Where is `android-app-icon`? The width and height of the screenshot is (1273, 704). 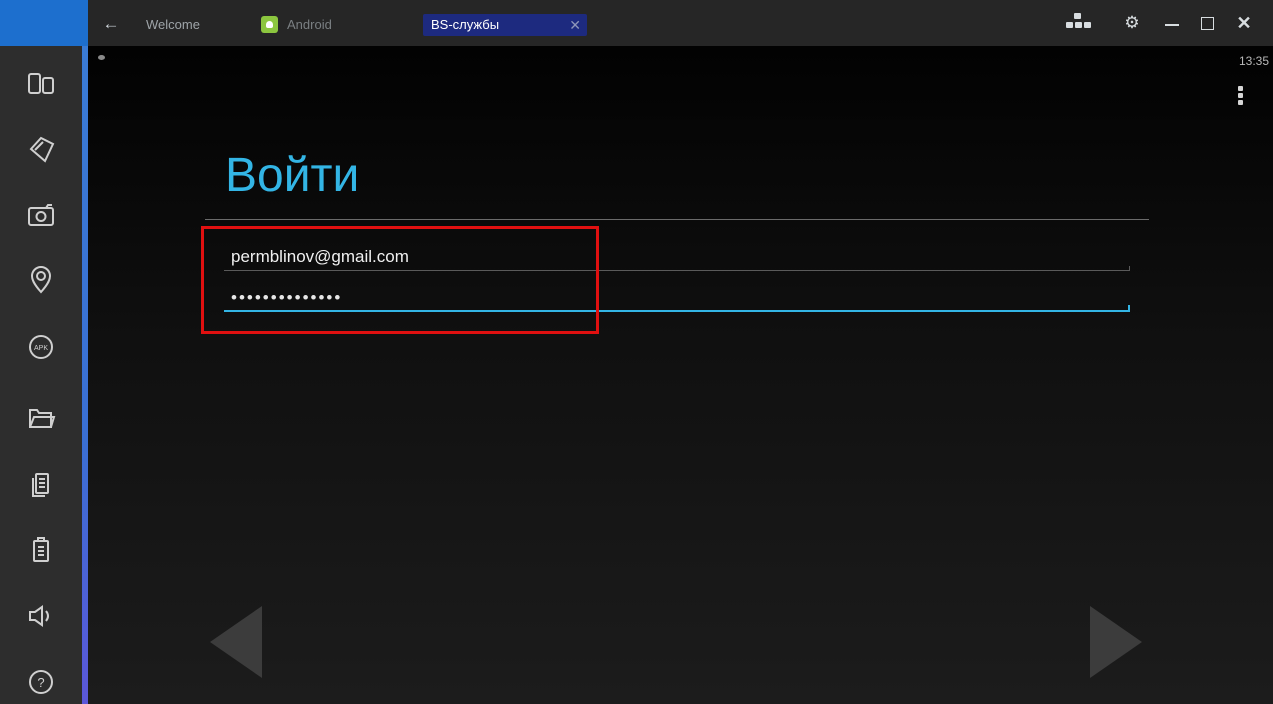
android-app-icon is located at coordinates (269, 24).